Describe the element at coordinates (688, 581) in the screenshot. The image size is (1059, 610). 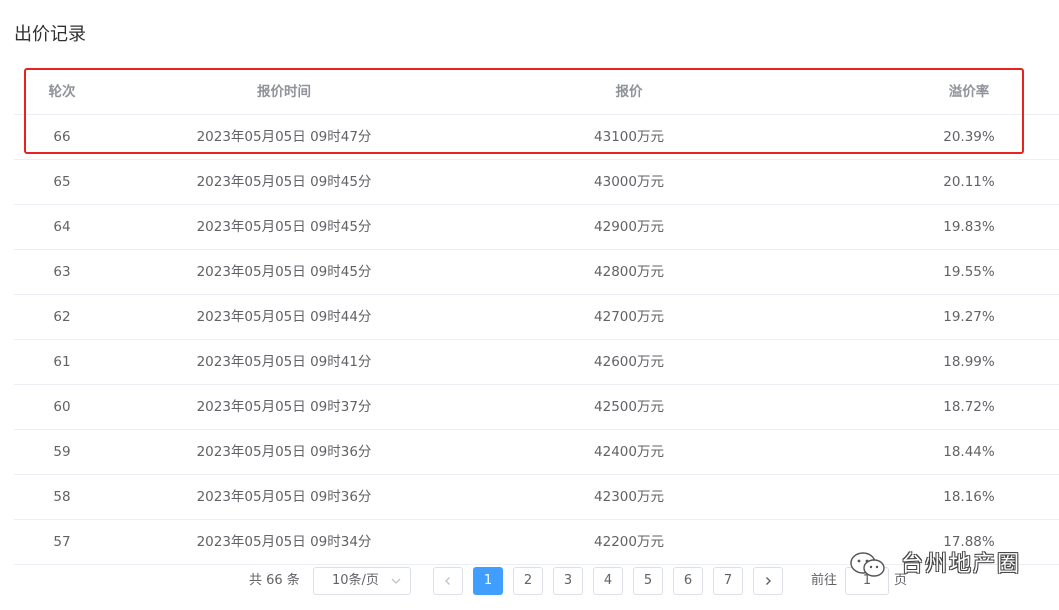
I see `page-button-6: 6` at that location.